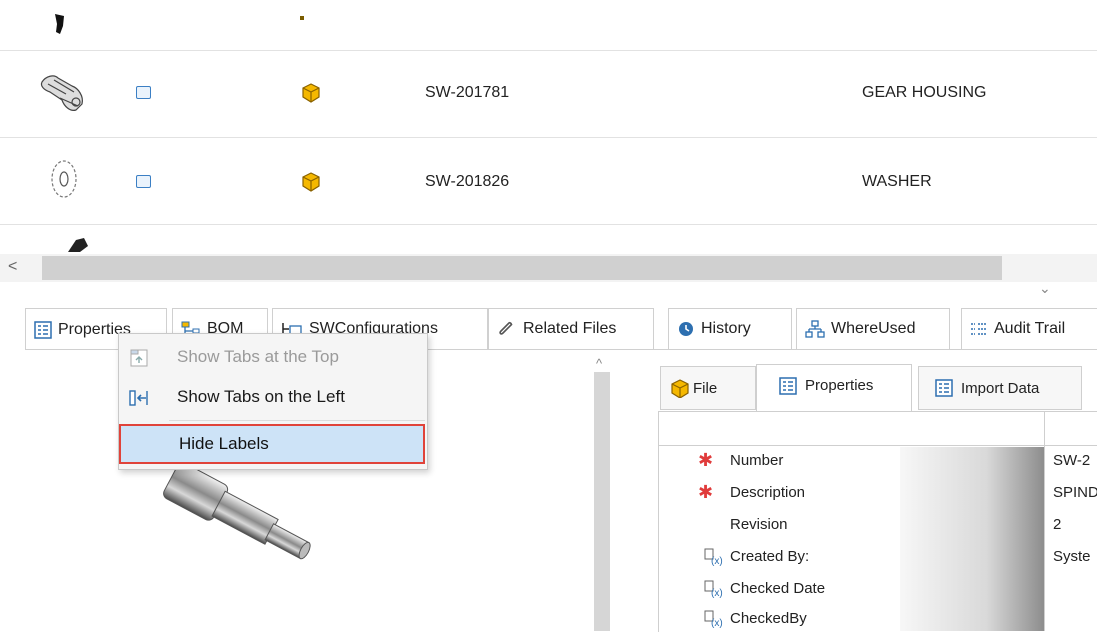  What do you see at coordinates (686, 329) in the screenshot?
I see `history-icon` at bounding box center [686, 329].